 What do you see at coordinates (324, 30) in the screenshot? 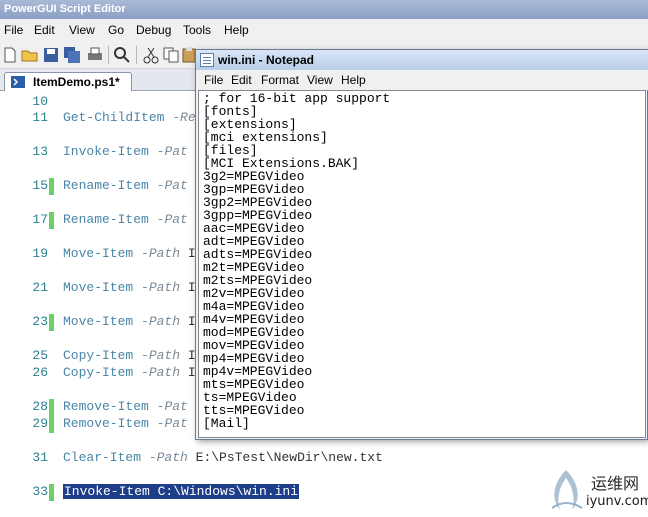
I see `powergui-menubar: File Edit View Go Debug Tools Help` at bounding box center [324, 30].